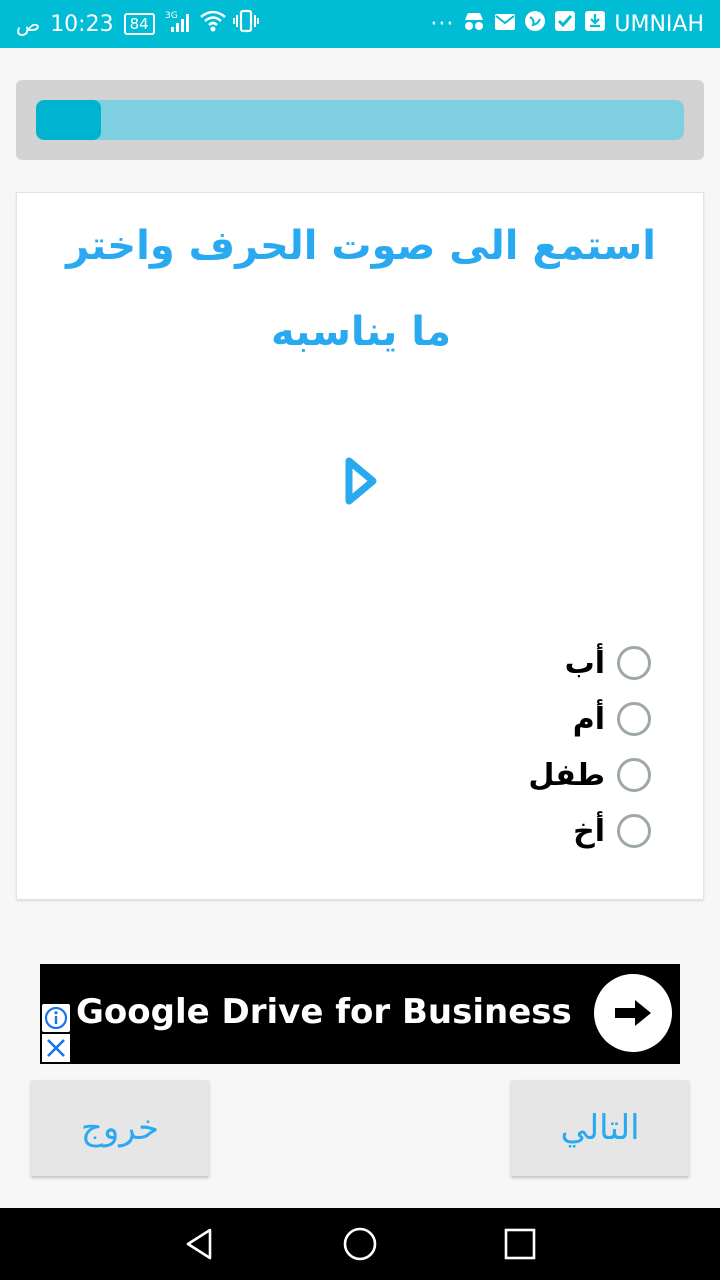  What do you see at coordinates (659, 24) in the screenshot?
I see `carrier-label: UMNIAH` at bounding box center [659, 24].